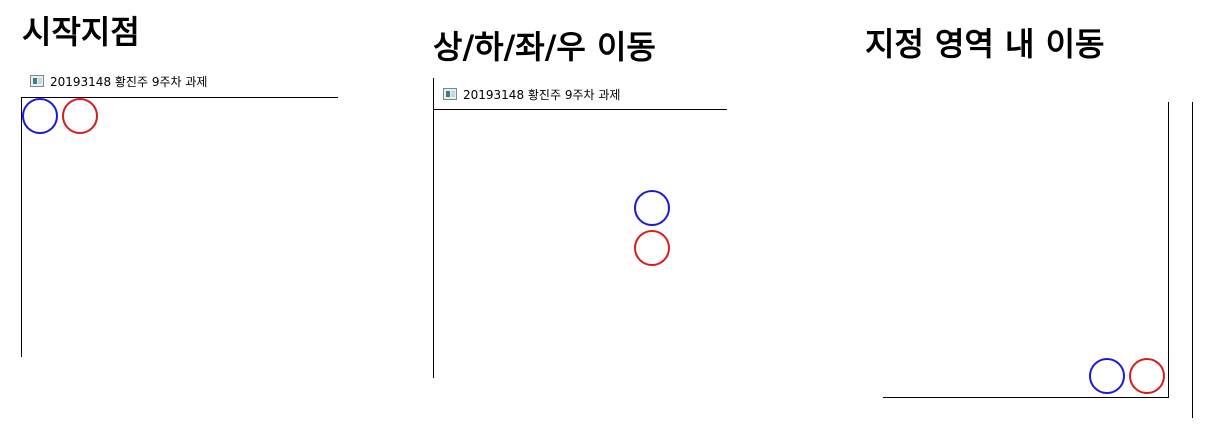  I want to click on panel-3-window-edge, so click(1192, 260).